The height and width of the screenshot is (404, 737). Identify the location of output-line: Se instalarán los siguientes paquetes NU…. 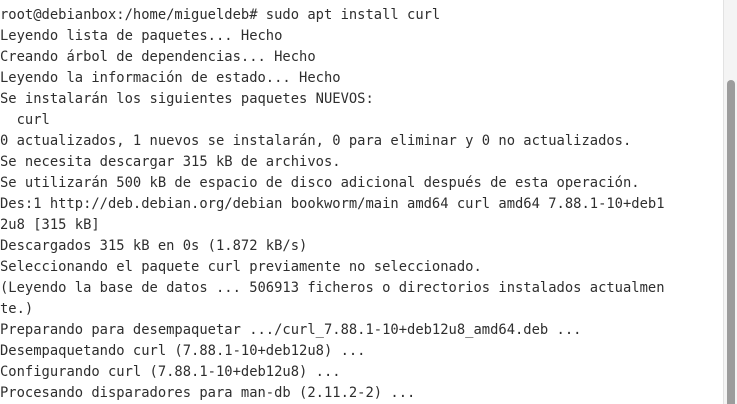
(187, 99).